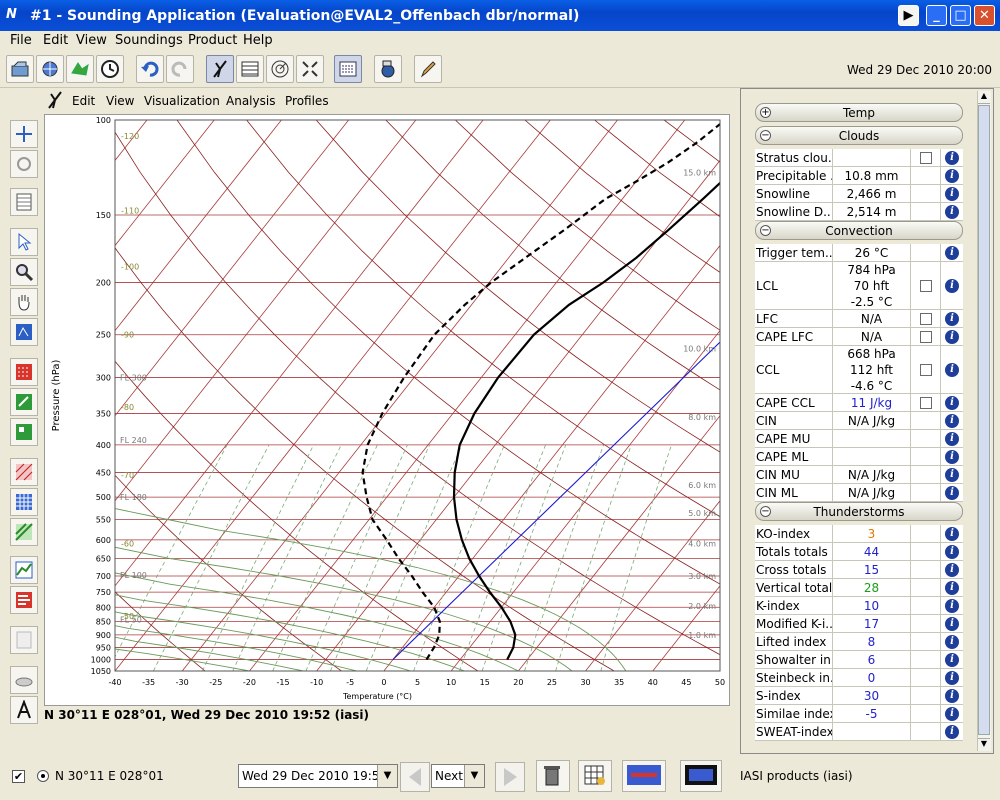  I want to click on hatch-icon, so click(24, 472).